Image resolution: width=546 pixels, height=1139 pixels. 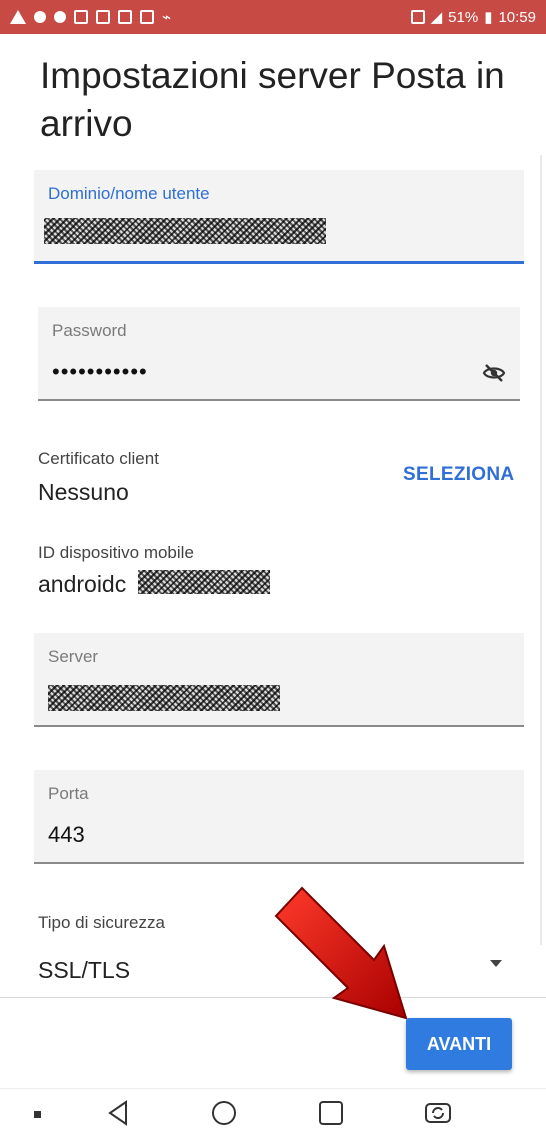 I want to click on signal-icon: ◢, so click(x=436, y=17).